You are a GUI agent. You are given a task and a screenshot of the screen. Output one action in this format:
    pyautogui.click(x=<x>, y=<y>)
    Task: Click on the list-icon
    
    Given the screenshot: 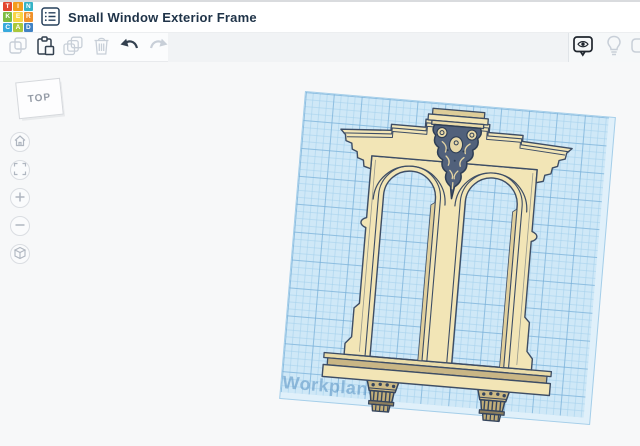 What is the action you would take?
    pyautogui.click(x=50, y=18)
    